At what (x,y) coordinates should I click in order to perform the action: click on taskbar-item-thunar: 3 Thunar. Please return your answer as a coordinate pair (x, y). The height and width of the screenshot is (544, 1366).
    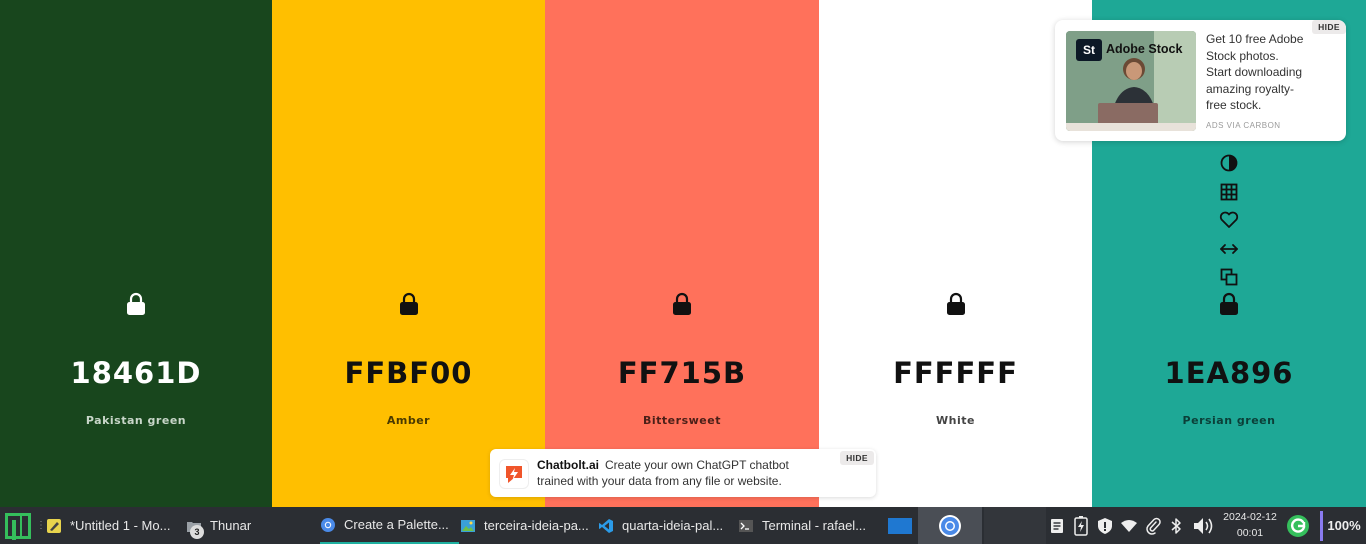
    Looking at the image, I should click on (218, 525).